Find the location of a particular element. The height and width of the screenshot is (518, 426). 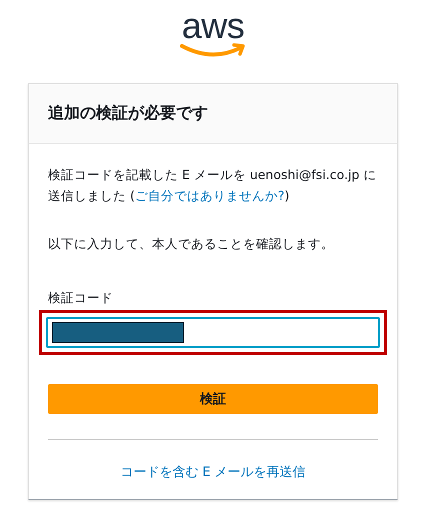

not-you-link: ご自分ではありませんか? is located at coordinates (209, 195).